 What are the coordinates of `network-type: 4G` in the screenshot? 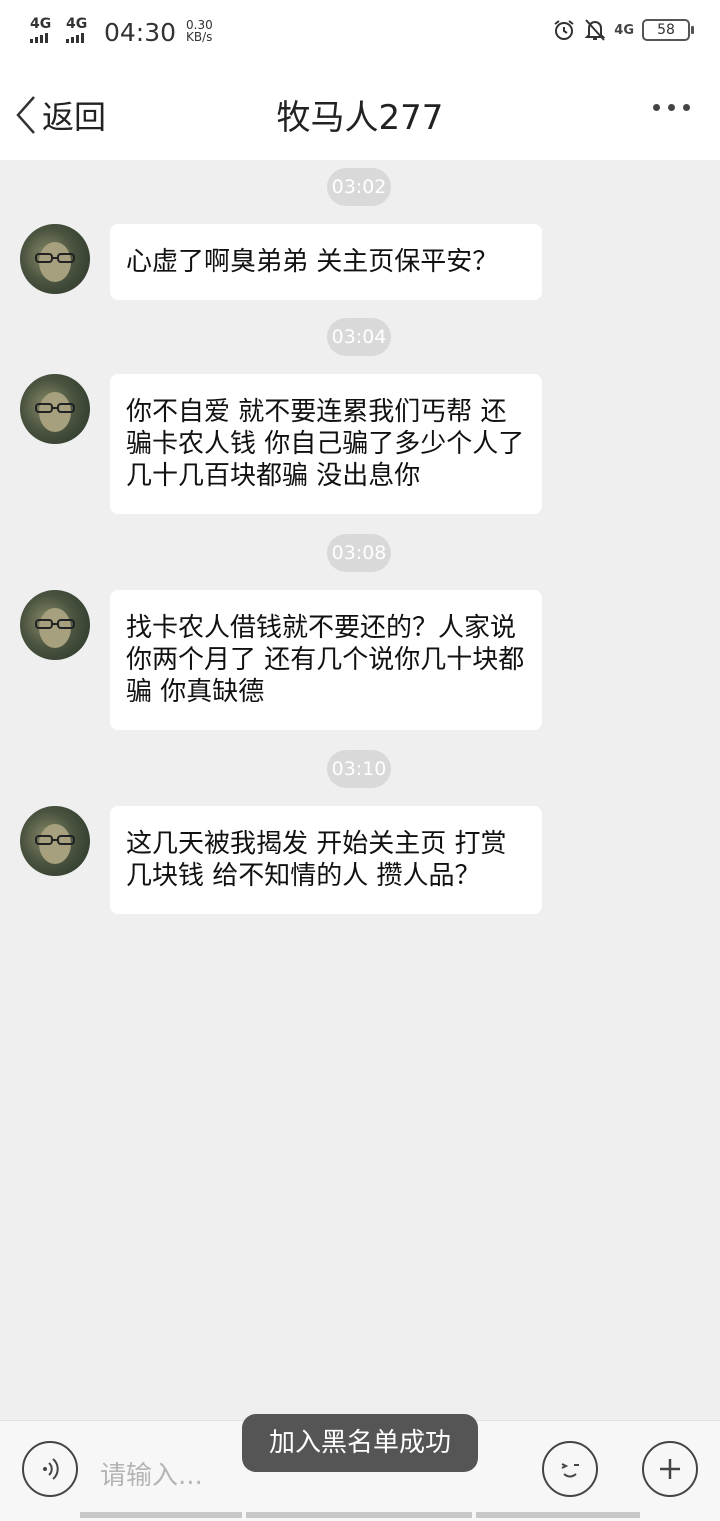 It's located at (624, 30).